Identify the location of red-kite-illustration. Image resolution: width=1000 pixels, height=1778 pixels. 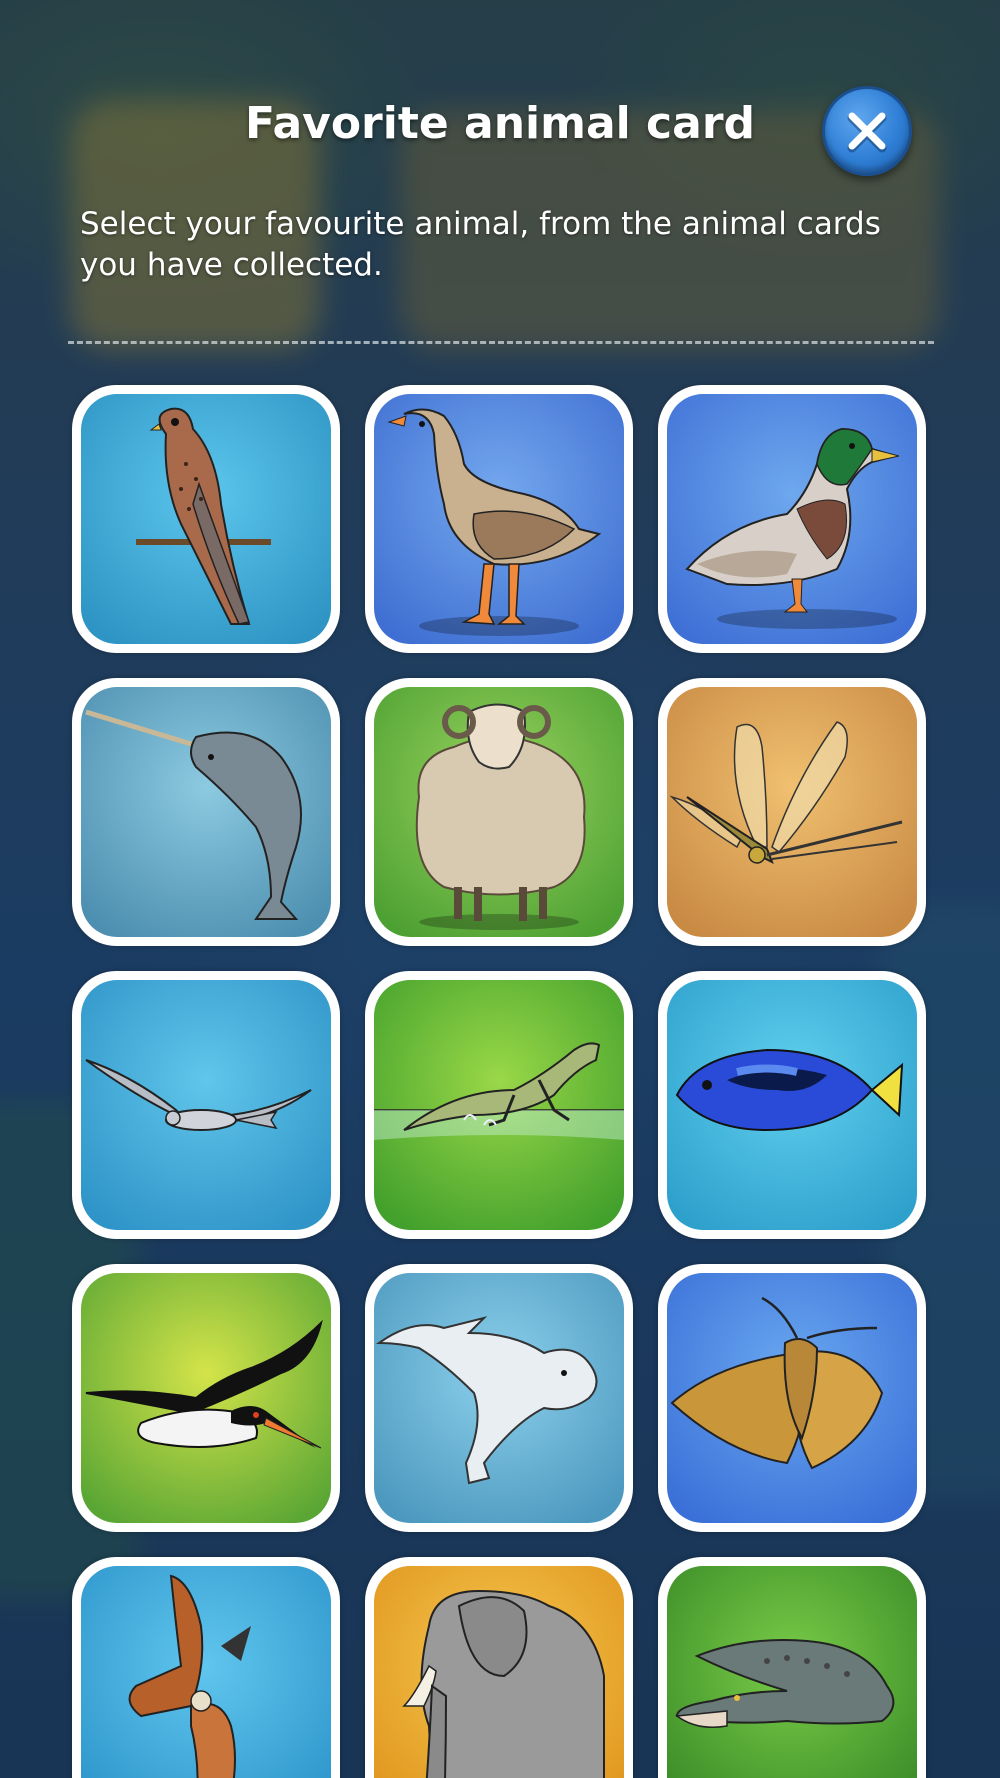
(206, 1672).